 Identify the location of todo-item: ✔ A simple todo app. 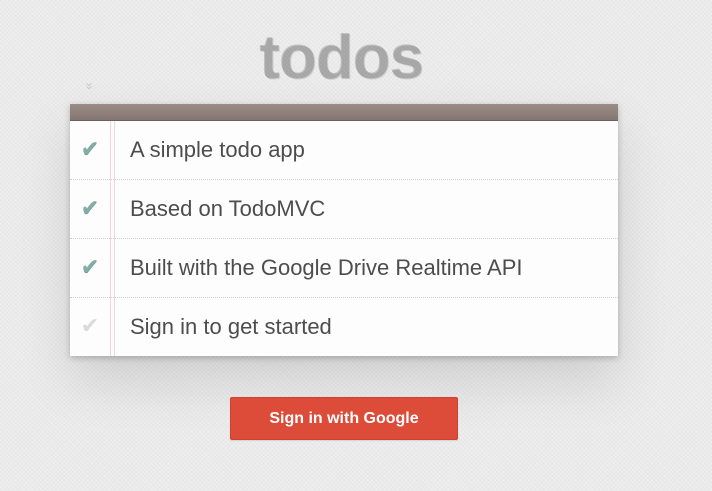
(344, 150).